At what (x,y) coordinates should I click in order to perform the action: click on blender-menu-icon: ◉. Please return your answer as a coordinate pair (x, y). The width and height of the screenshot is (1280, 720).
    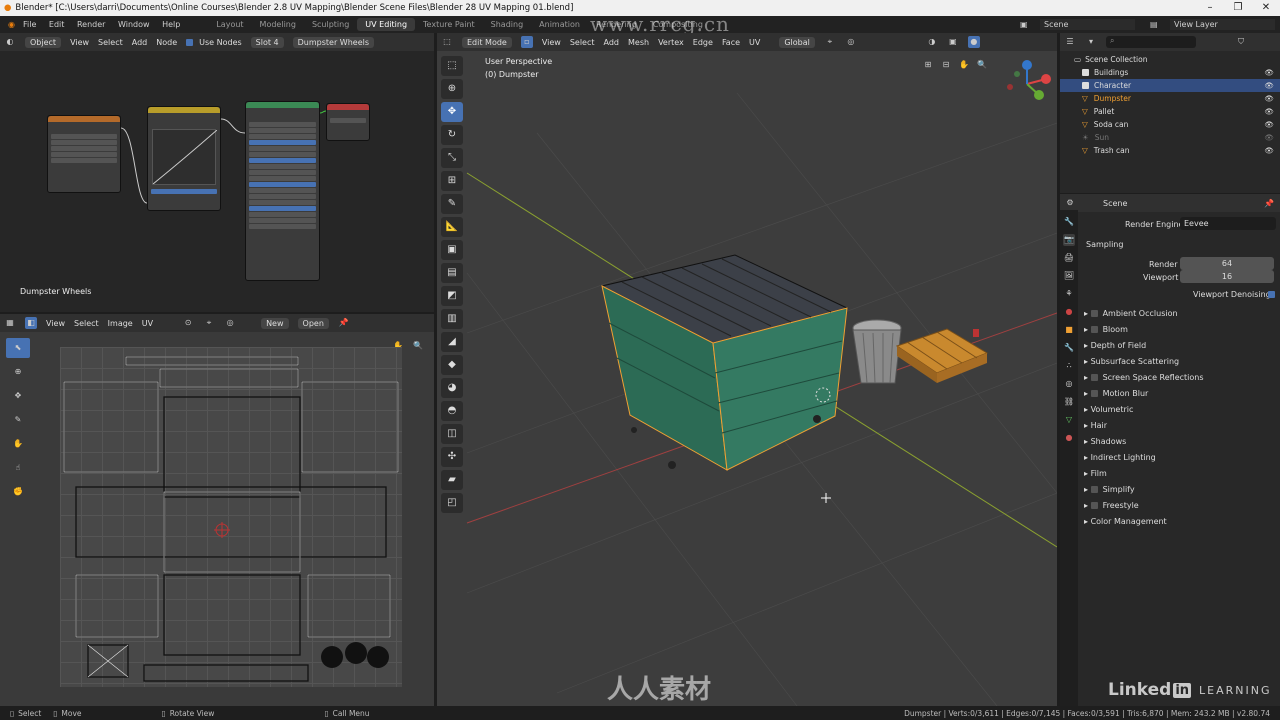
    Looking at the image, I should click on (11, 24).